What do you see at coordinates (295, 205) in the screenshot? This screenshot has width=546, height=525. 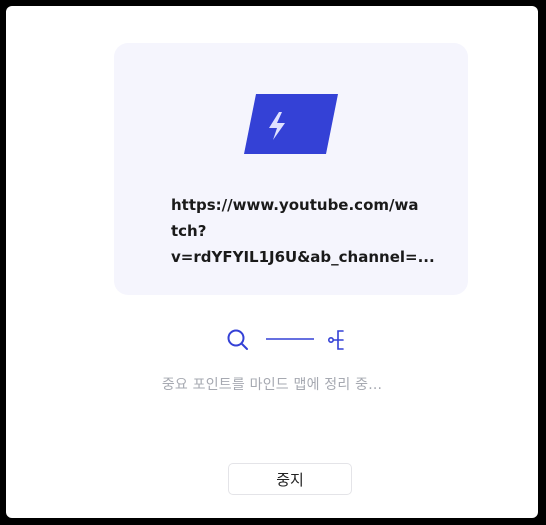 I see `url-line: https://www.youtube.com/wa` at bounding box center [295, 205].